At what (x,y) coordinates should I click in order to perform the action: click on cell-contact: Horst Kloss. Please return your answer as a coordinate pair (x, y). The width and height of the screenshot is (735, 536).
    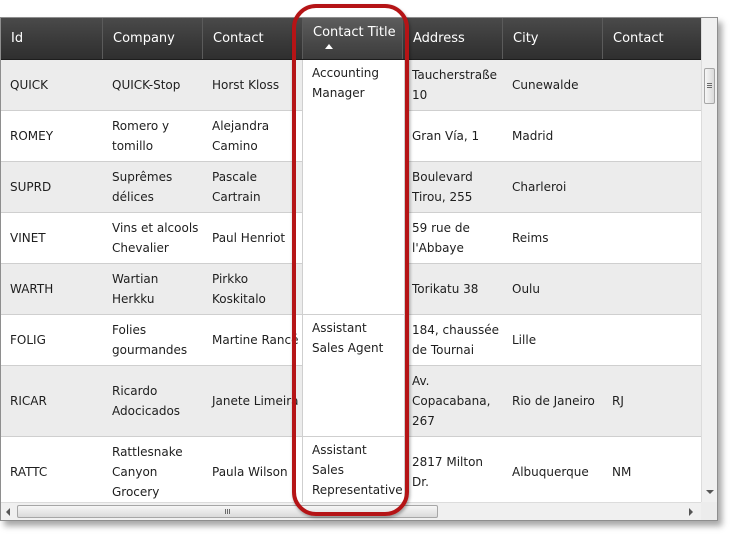
    Looking at the image, I should click on (246, 85).